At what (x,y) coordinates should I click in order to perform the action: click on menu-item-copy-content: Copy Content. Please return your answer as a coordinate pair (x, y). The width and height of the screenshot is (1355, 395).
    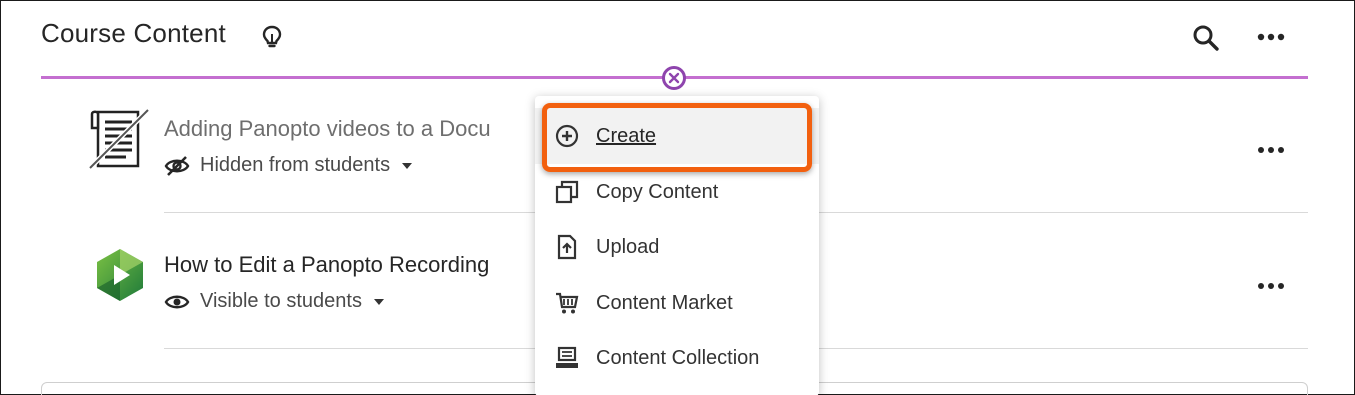
    Looking at the image, I should click on (677, 192).